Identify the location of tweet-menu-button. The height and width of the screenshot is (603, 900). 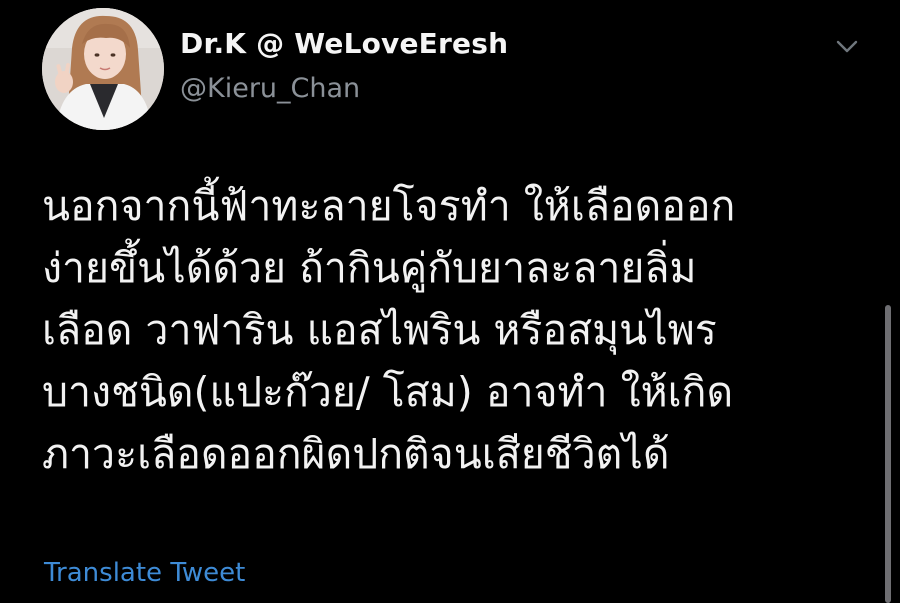
(847, 47).